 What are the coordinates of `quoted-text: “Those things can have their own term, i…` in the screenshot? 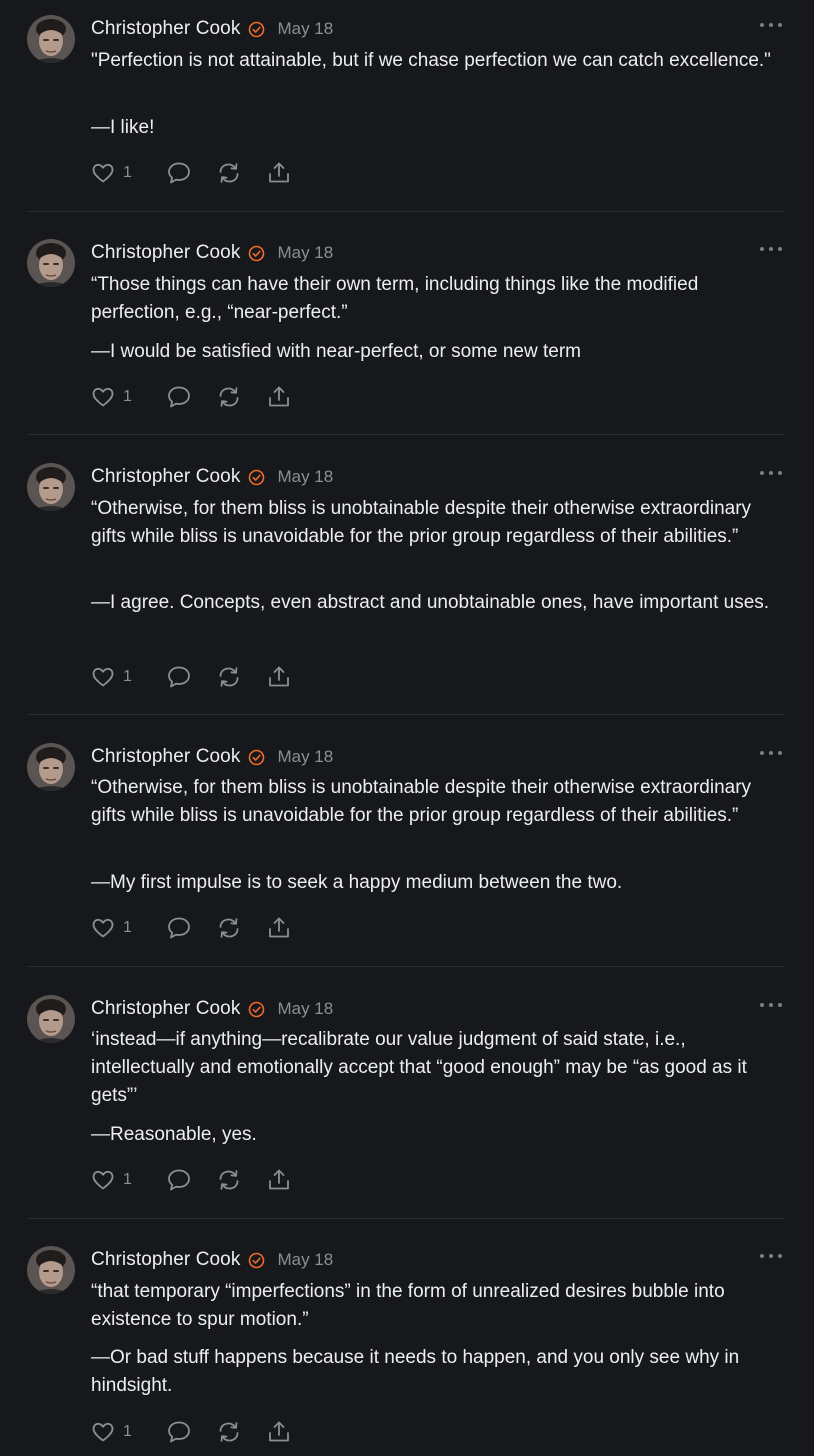 It's located at (395, 298).